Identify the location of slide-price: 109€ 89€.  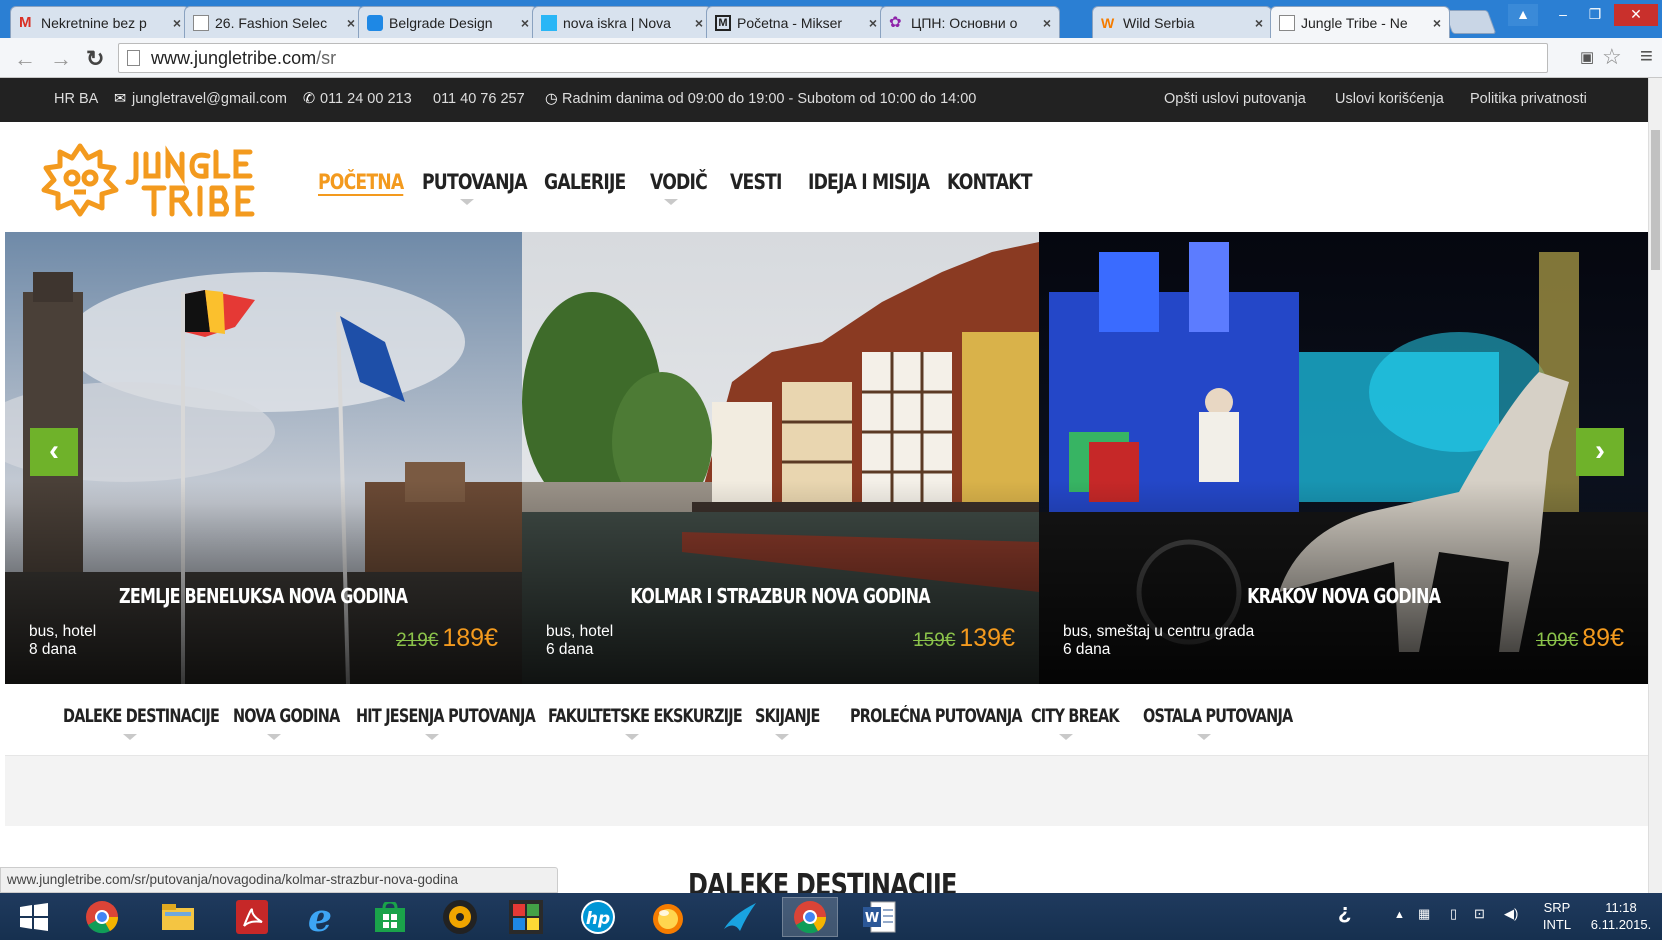
(1580, 638).